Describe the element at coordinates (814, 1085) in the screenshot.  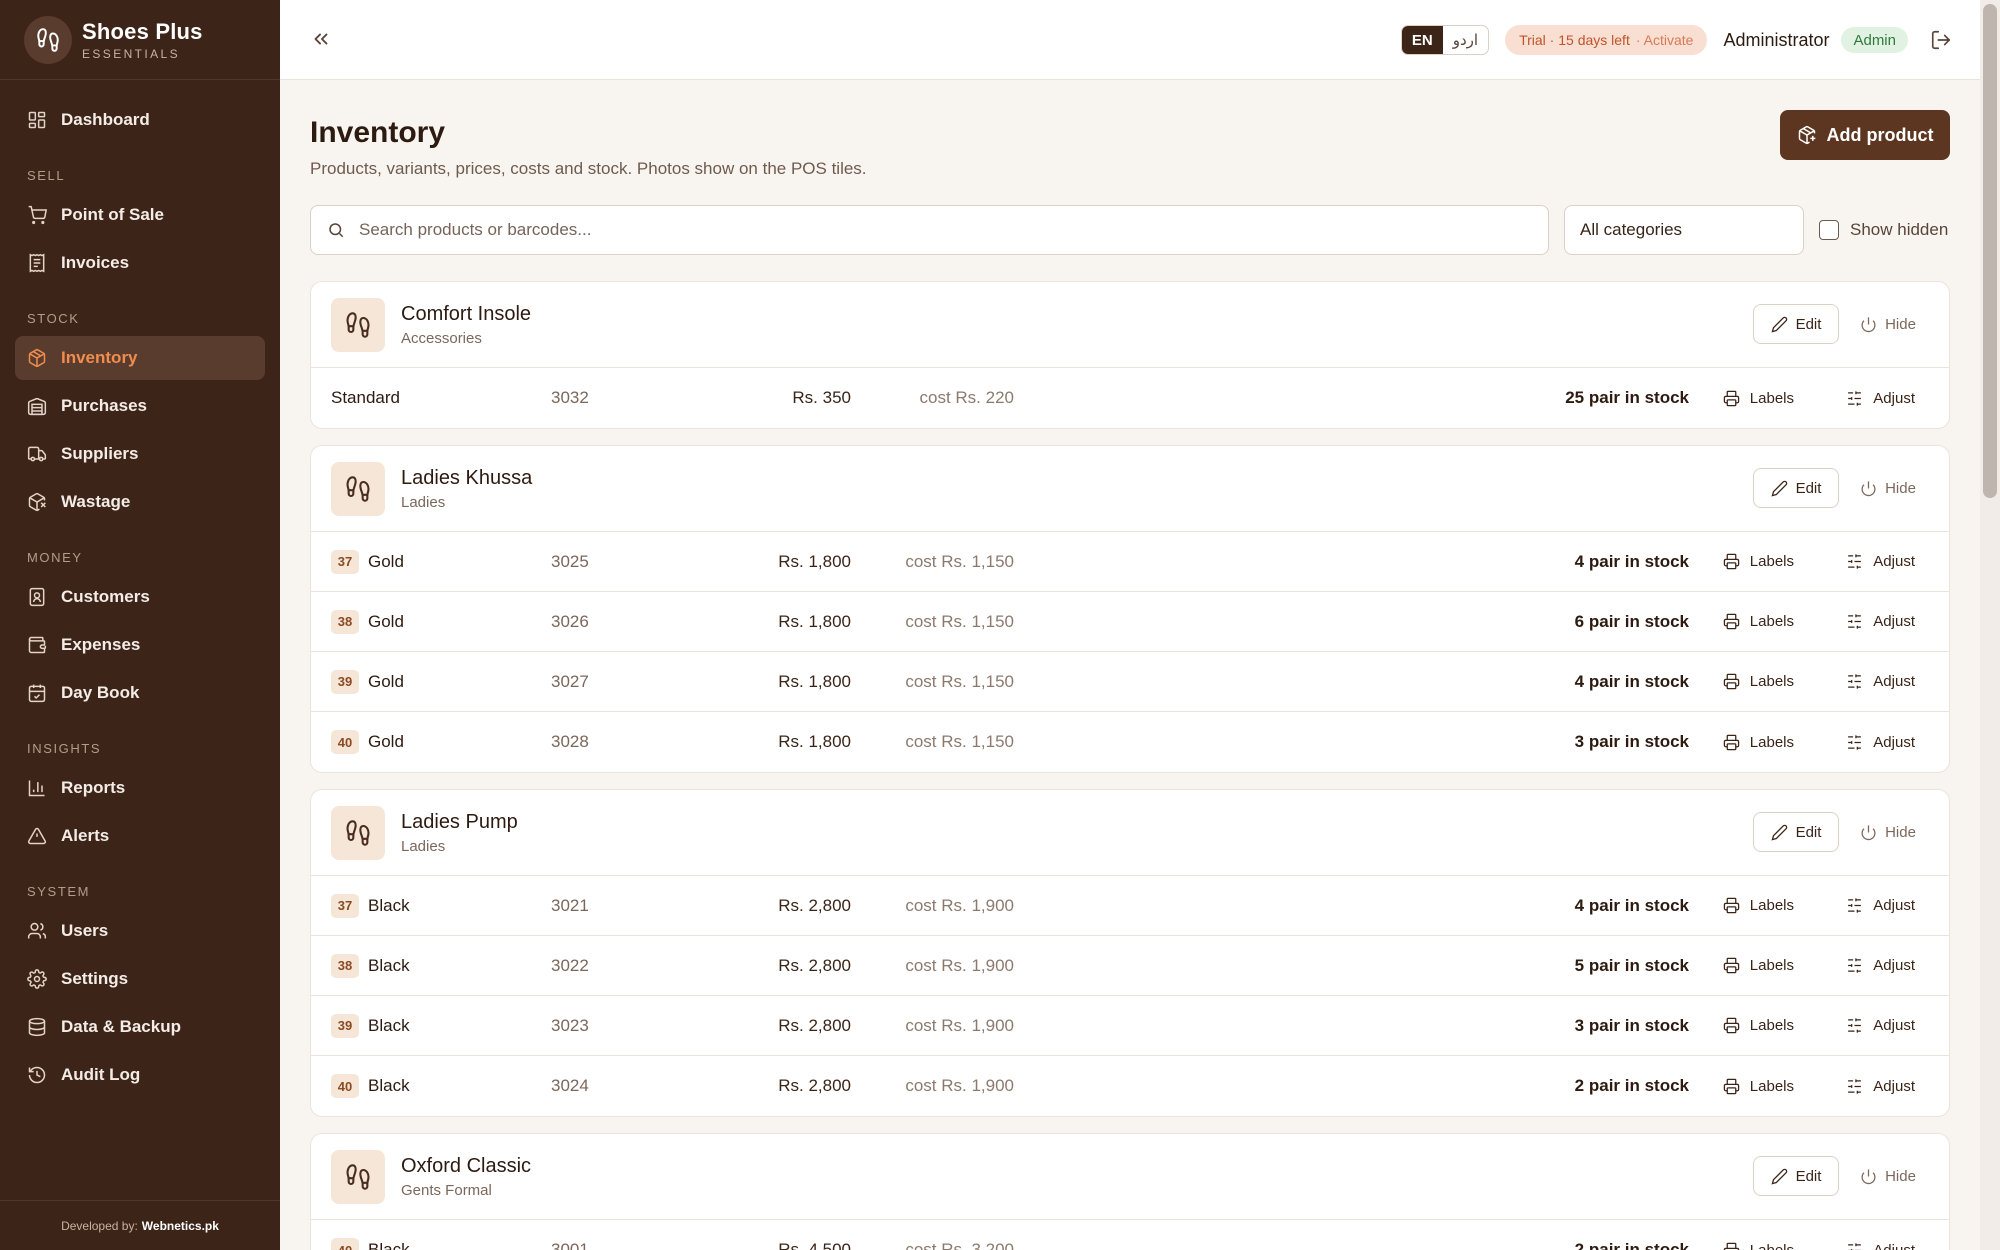
I see `variant-price: Rs. 2,800` at that location.